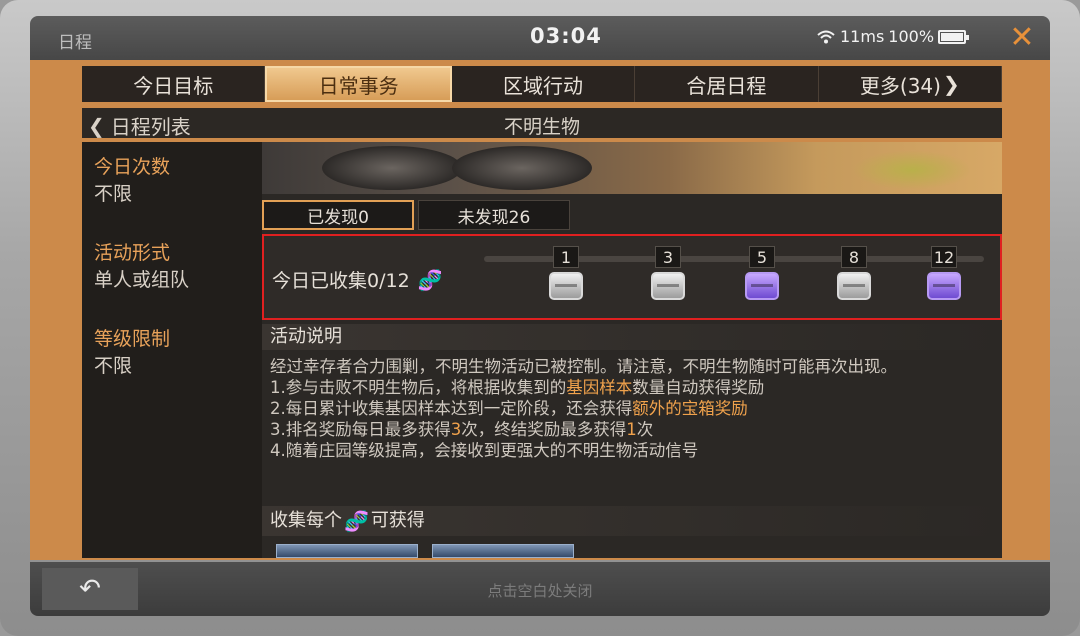 Image resolution: width=1080 pixels, height=636 pixels. I want to click on bottom-bar: ↶ 点击空白处关闭, so click(540, 589).